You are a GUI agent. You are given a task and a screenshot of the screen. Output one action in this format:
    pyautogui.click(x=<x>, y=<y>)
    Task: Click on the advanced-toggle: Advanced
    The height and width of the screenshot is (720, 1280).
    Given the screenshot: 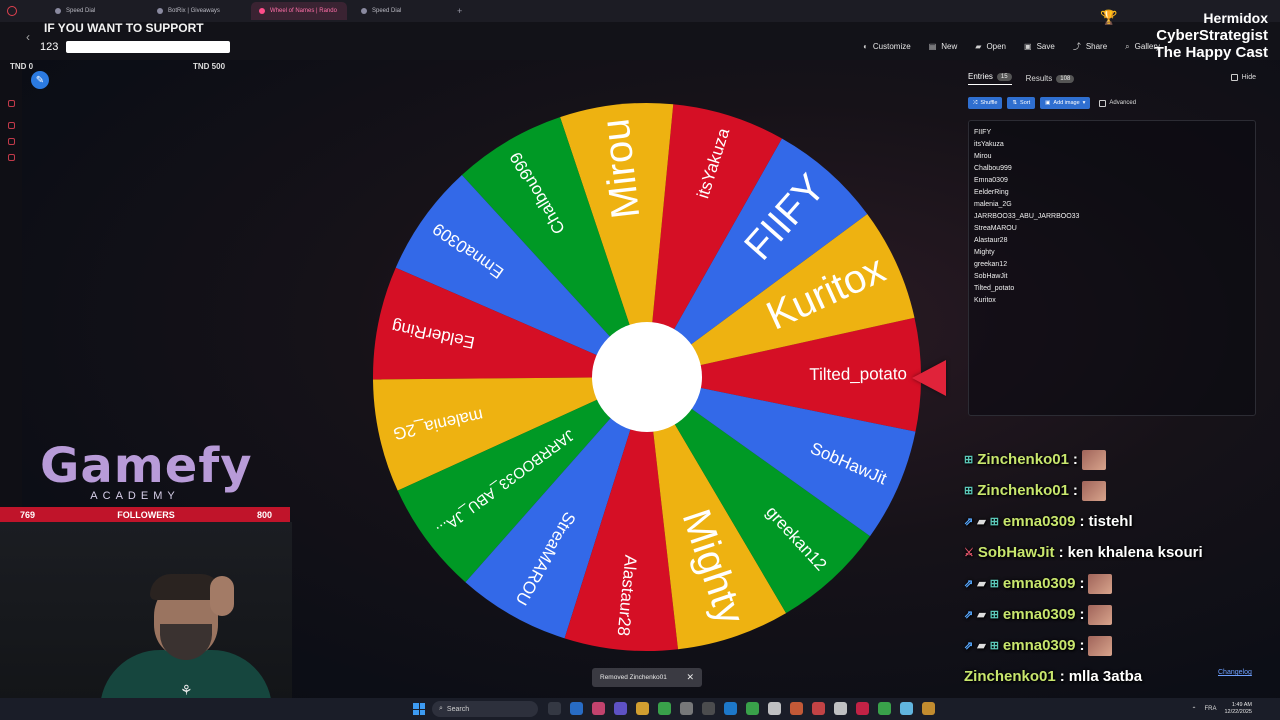 What is the action you would take?
    pyautogui.click(x=1118, y=103)
    